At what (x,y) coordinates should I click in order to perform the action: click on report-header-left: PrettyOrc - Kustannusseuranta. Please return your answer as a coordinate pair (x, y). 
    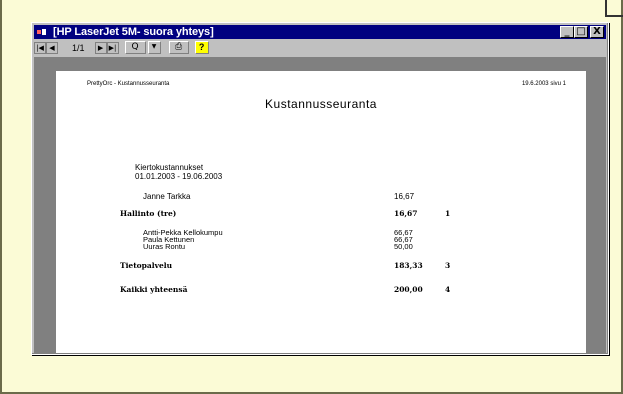
    Looking at the image, I should click on (128, 84).